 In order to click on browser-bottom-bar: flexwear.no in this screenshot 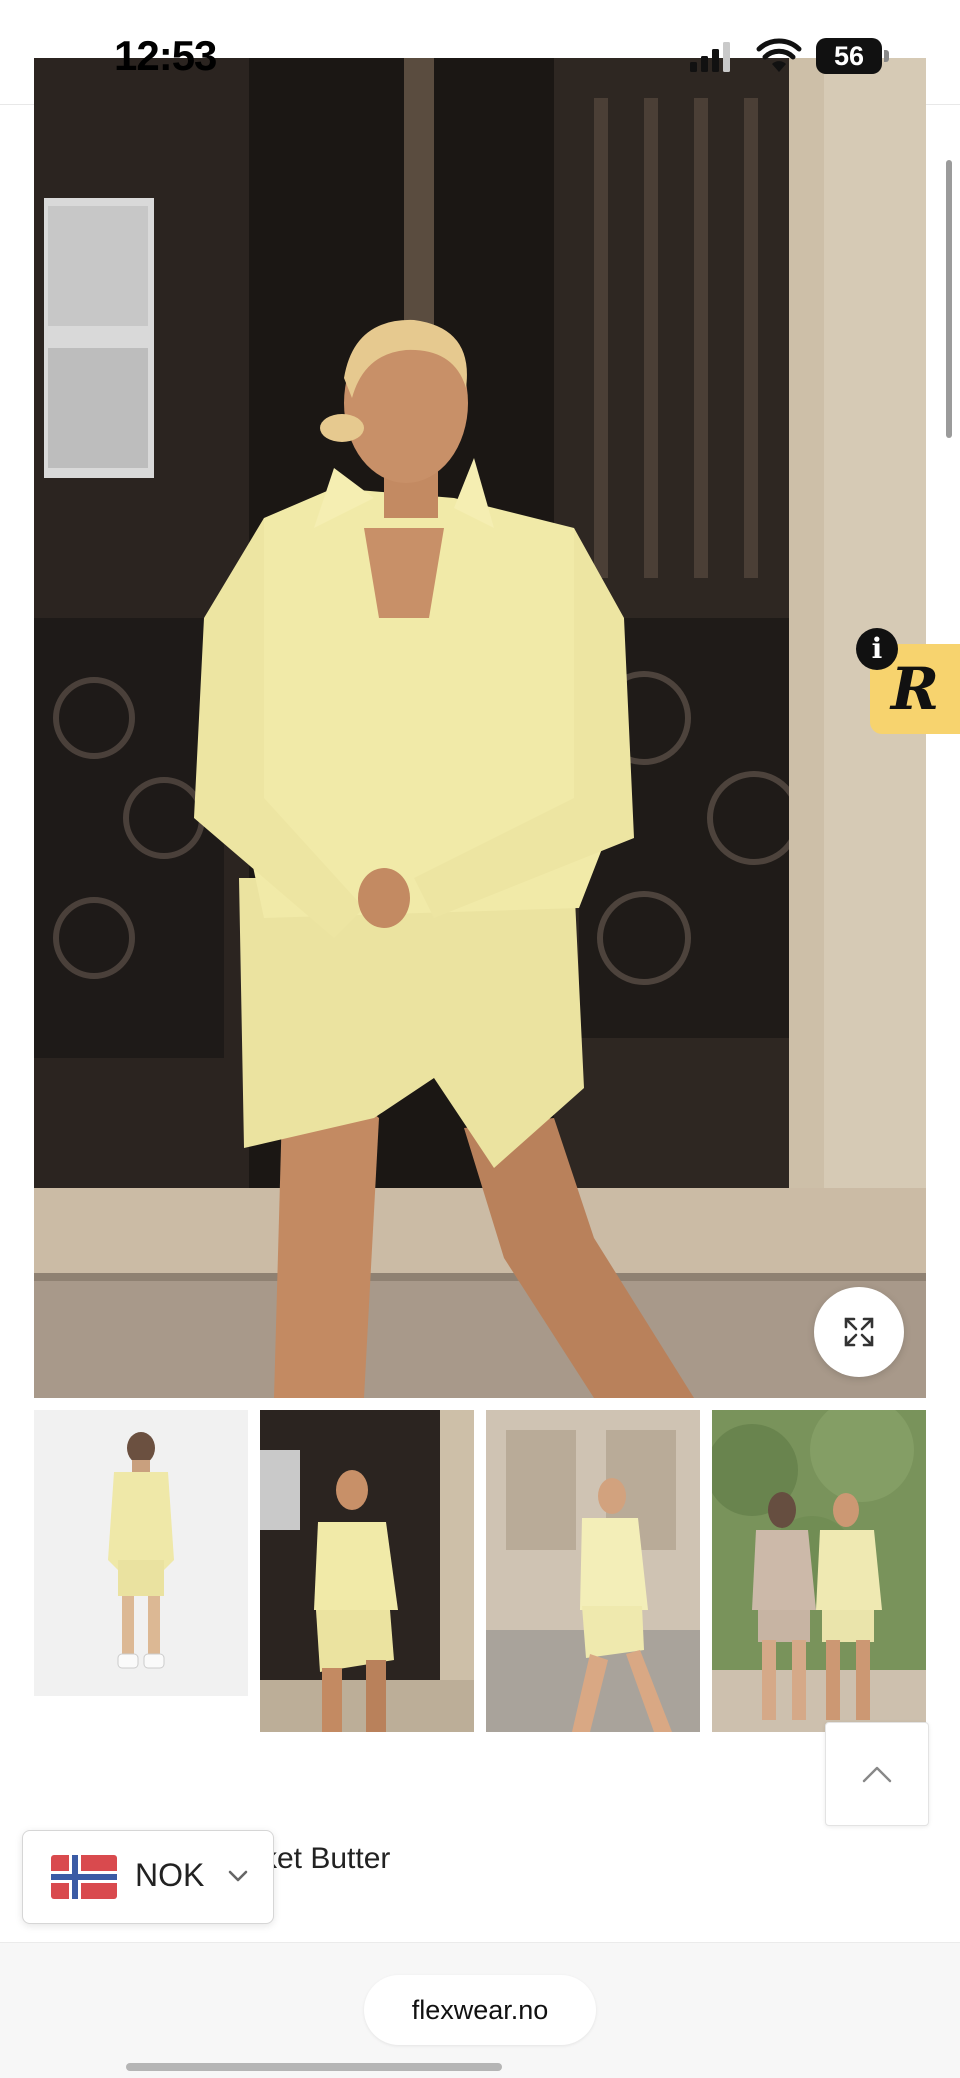, I will do `click(480, 2010)`.